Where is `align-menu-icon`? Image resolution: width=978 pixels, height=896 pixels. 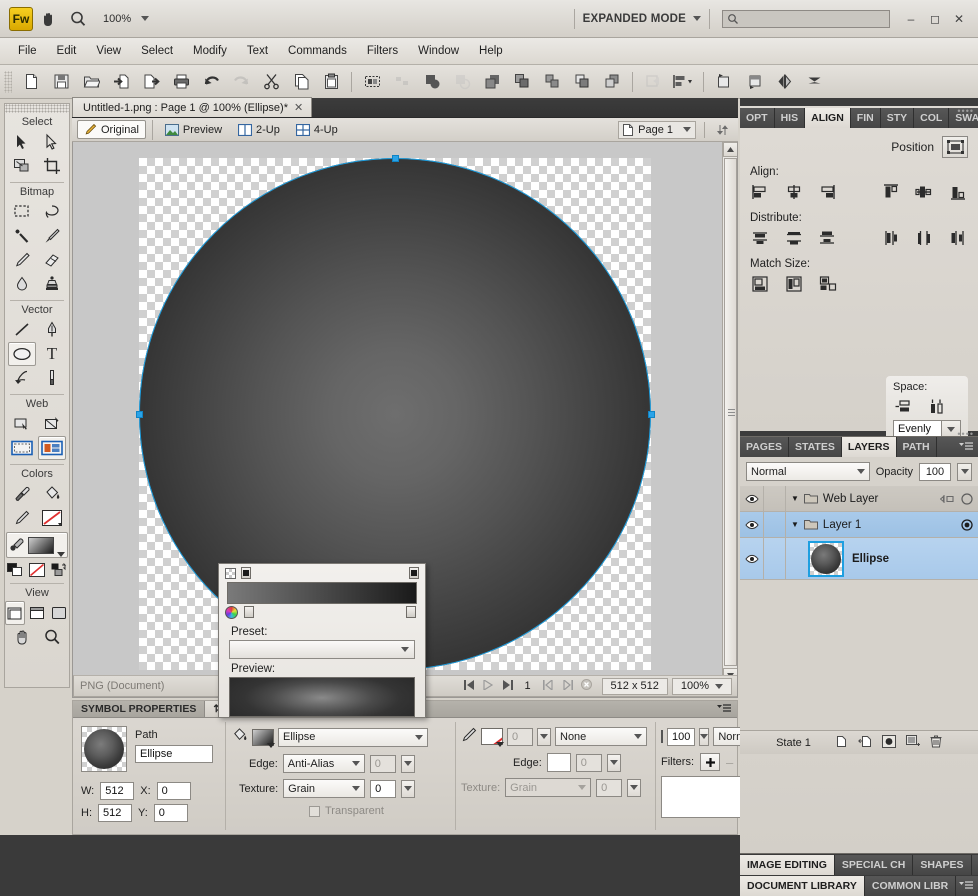 align-menu-icon is located at coordinates (683, 82).